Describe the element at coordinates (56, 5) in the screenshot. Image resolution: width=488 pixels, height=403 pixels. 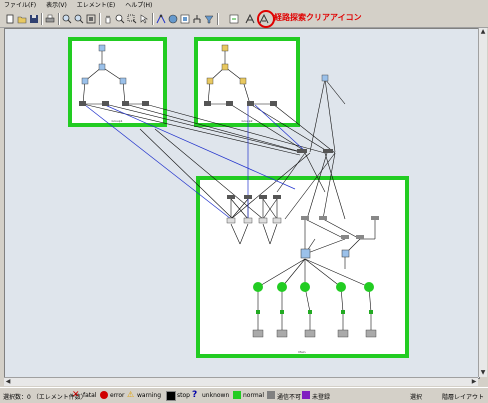
I see `menu-view: 表示(V)` at that location.